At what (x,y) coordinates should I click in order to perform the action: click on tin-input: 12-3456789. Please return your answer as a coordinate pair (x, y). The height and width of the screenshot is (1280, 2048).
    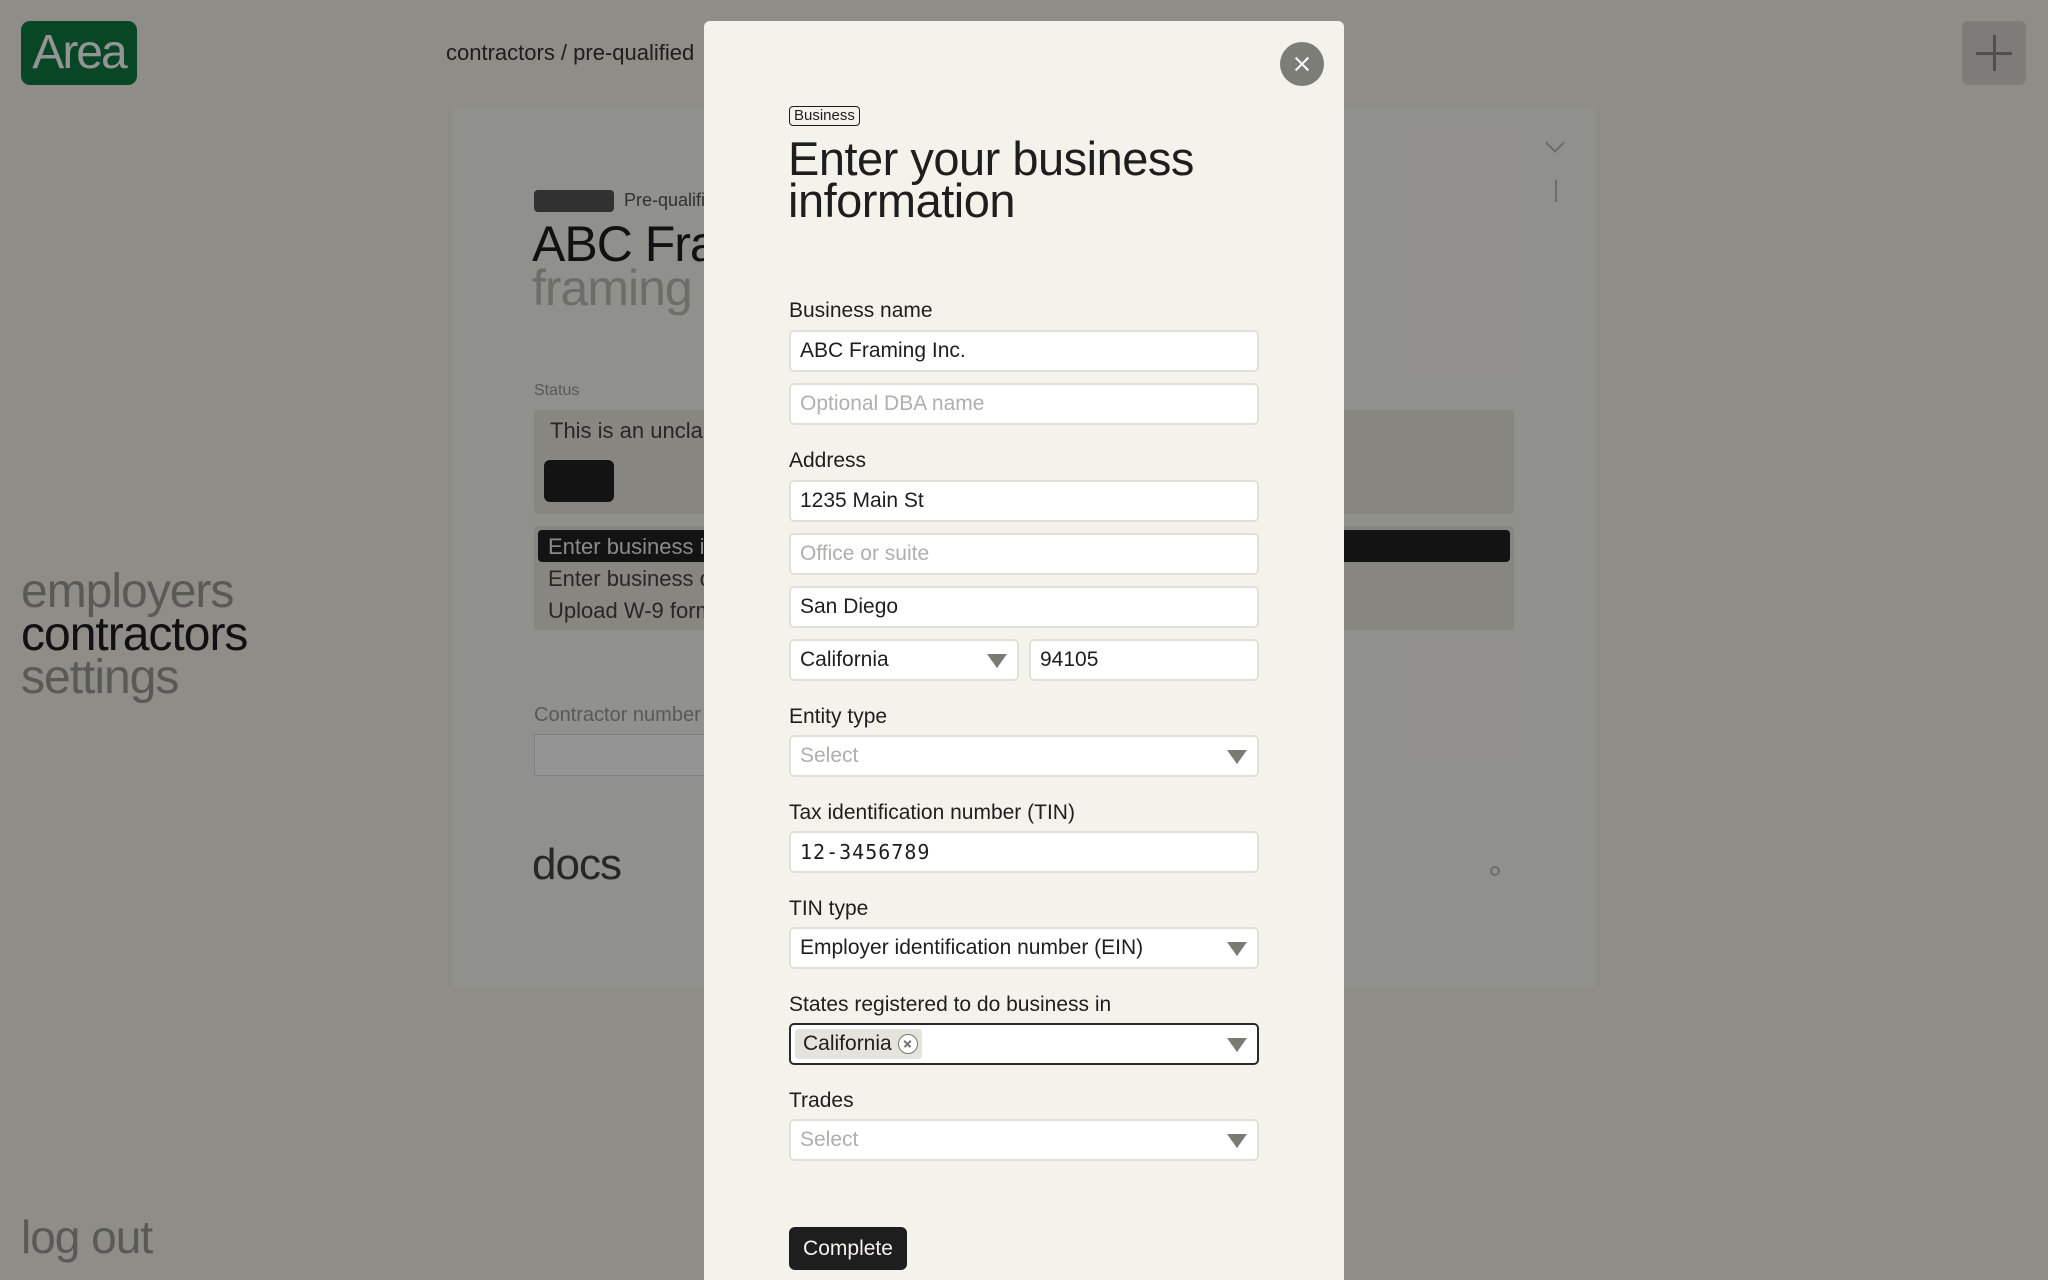
    Looking at the image, I should click on (1024, 852).